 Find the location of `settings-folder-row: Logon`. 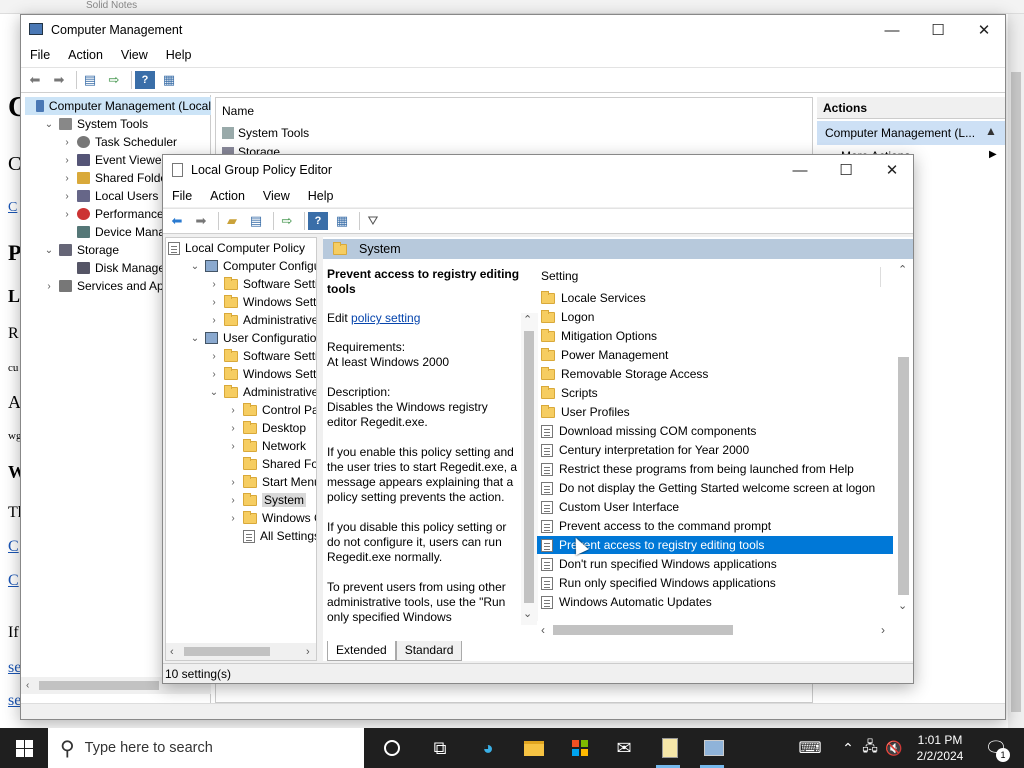

settings-folder-row: Logon is located at coordinates (715, 317).